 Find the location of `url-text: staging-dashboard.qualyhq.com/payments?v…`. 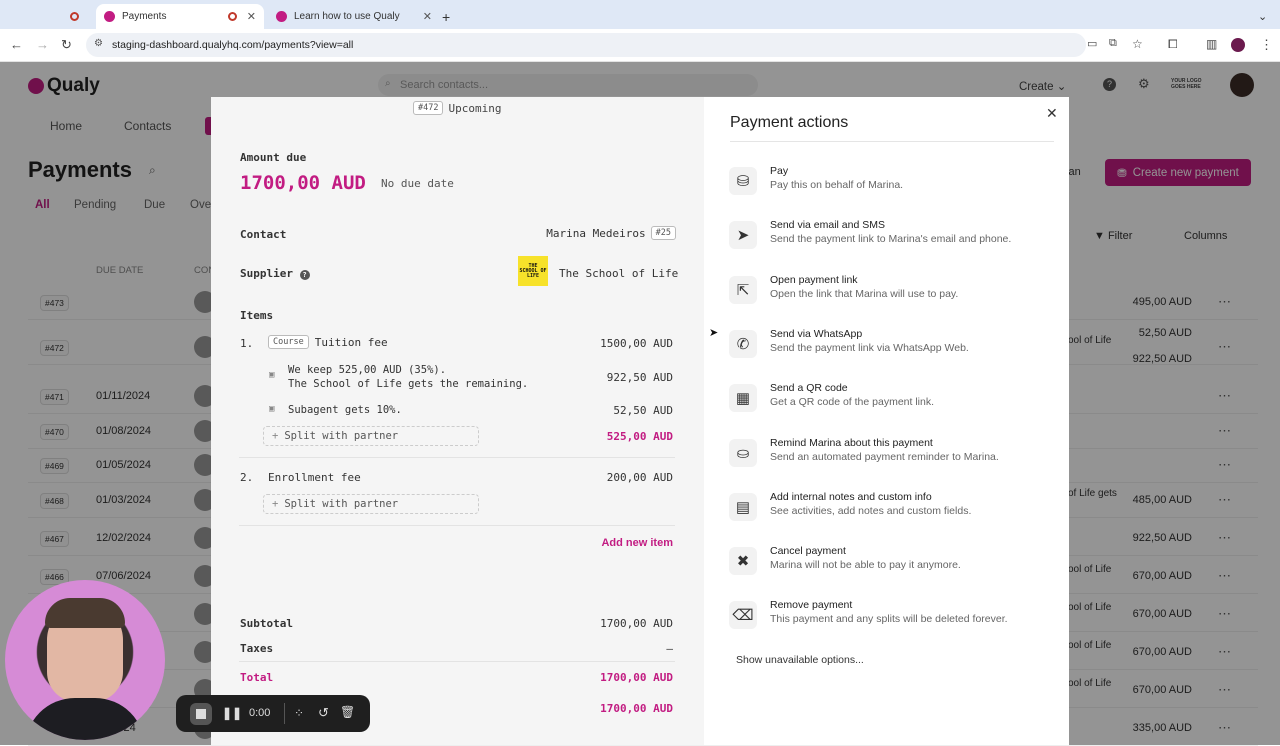

url-text: staging-dashboard.qualyhq.com/payments?v… is located at coordinates (233, 45).